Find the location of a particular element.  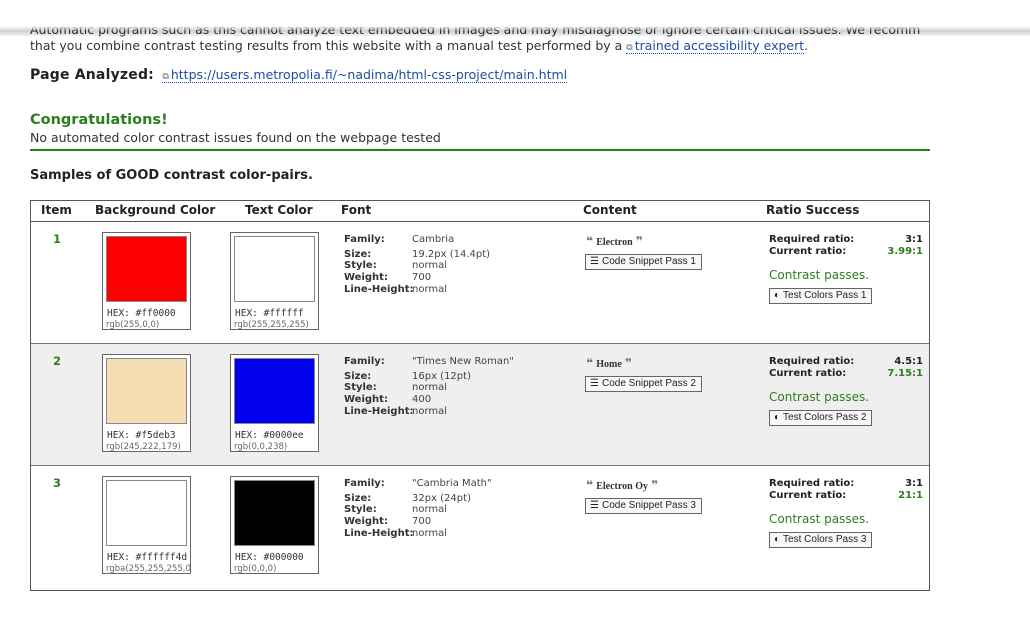

header-background-color: Background Color is located at coordinates (155, 210).